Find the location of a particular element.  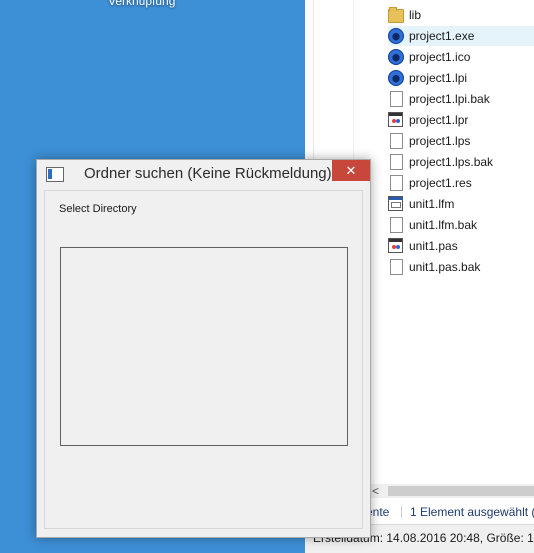

window-app-icon is located at coordinates (55, 174).